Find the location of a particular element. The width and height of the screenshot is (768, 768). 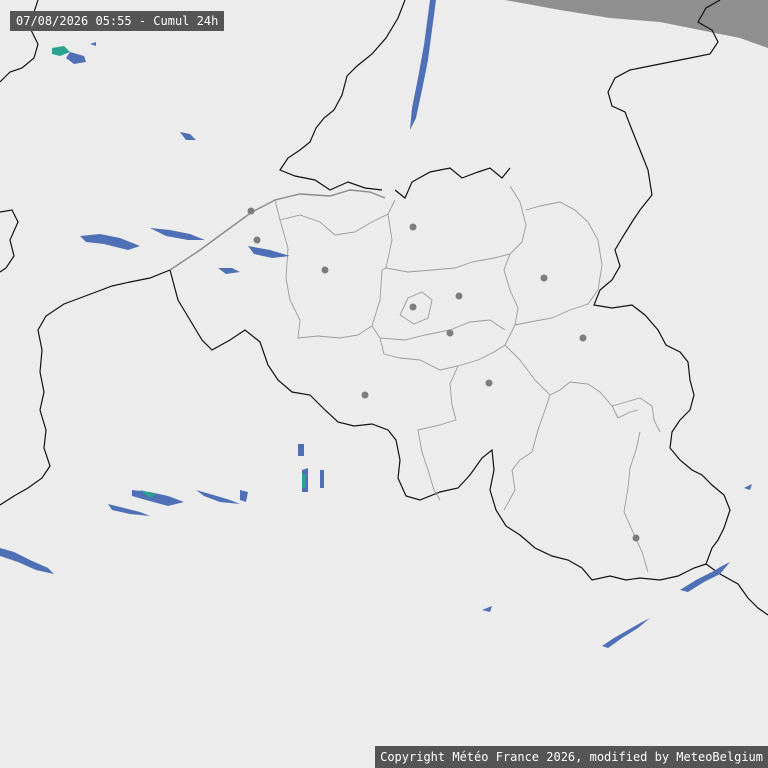

timestamp-label: 07/08/2026 05:55 - Cumul 24h is located at coordinates (117, 21).